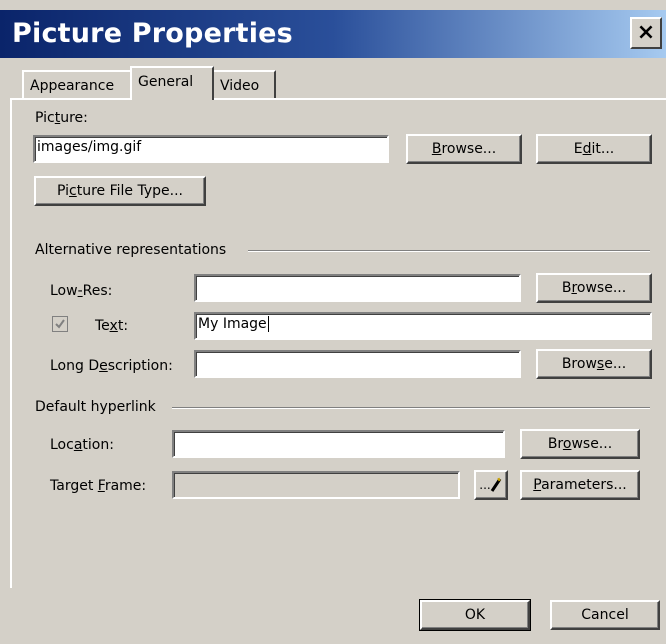 This screenshot has height=644, width=666. What do you see at coordinates (61, 118) in the screenshot?
I see `picture-label: Picture:` at bounding box center [61, 118].